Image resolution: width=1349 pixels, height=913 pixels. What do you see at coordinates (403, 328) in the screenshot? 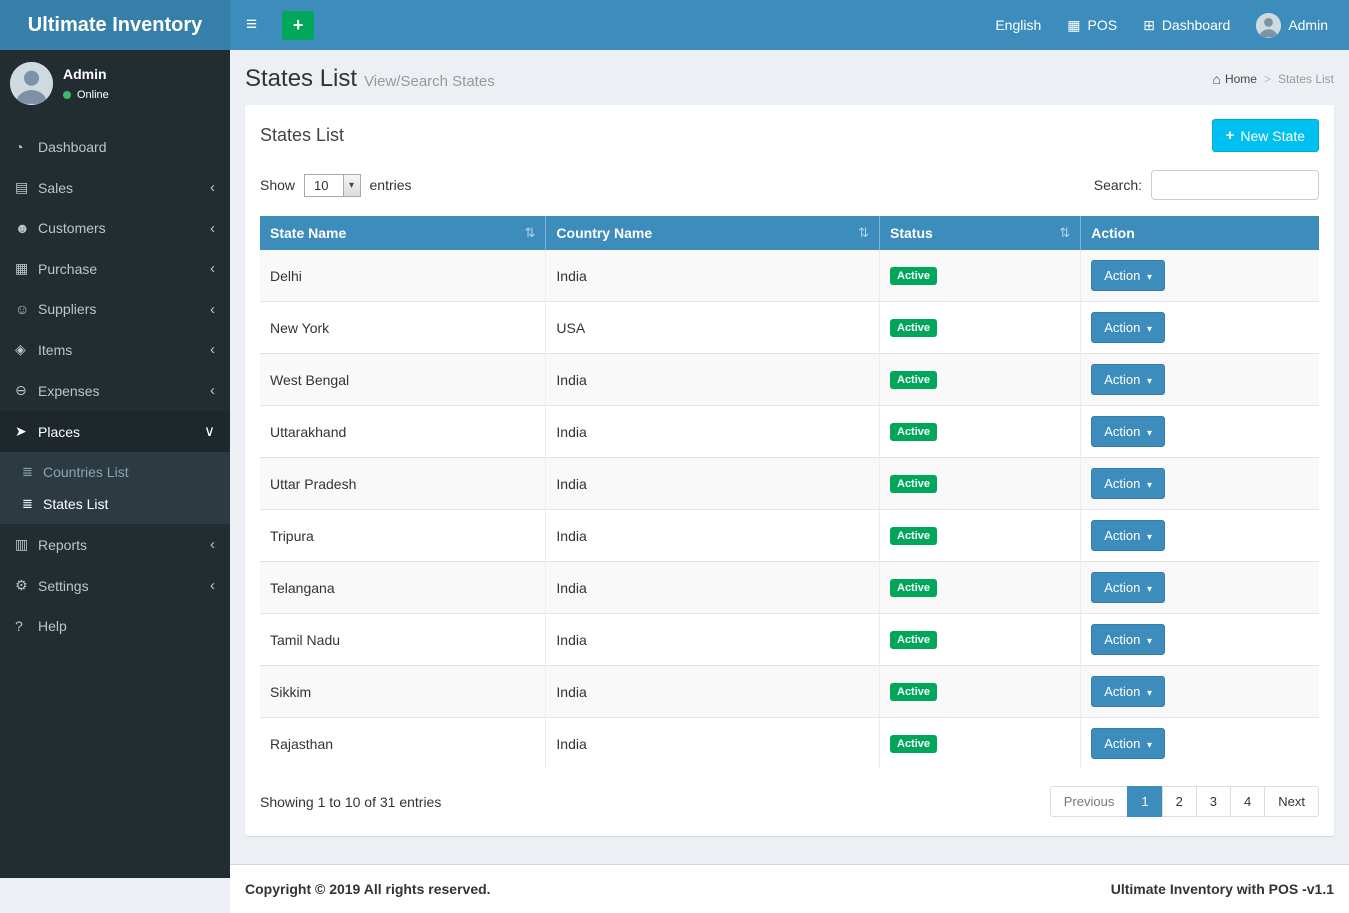
I see `state-name-cell: New York` at bounding box center [403, 328].